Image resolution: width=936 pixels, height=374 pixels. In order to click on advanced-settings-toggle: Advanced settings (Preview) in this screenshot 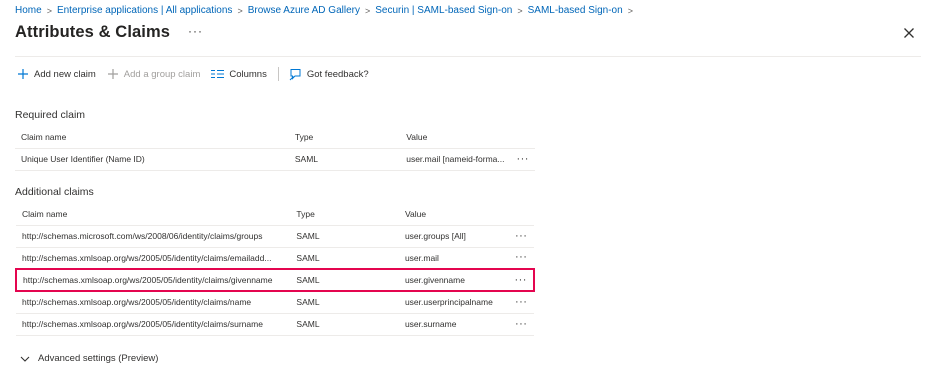, I will do `click(89, 358)`.